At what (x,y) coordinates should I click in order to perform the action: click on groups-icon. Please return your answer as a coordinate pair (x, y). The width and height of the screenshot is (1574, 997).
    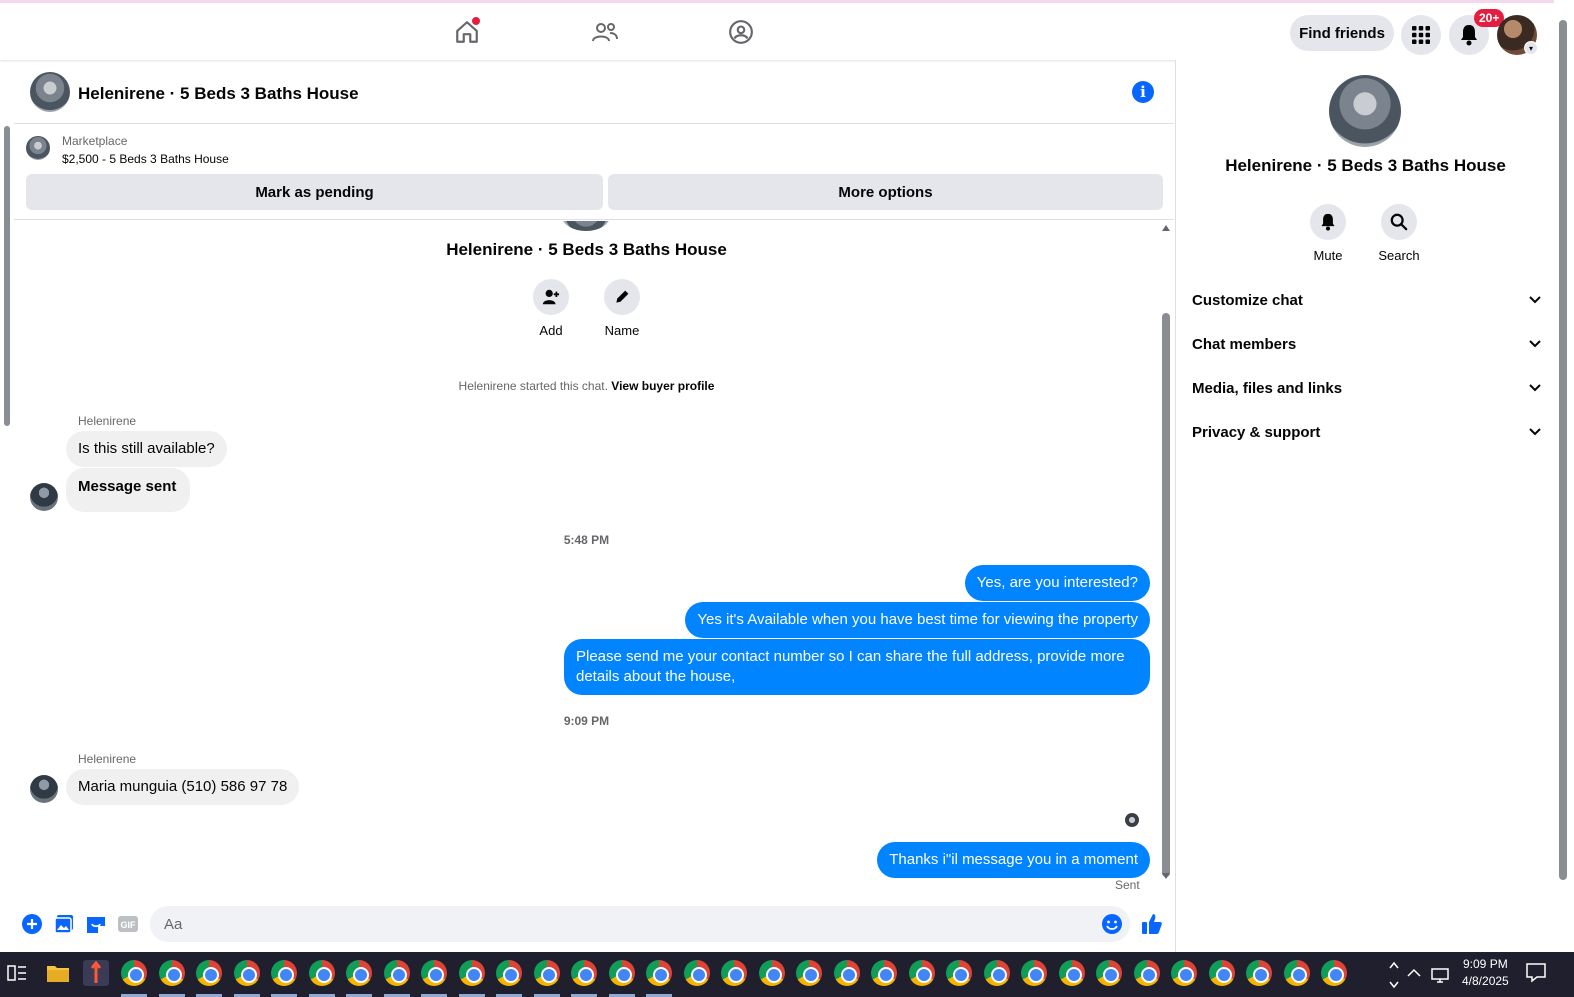
    Looking at the image, I should click on (741, 32).